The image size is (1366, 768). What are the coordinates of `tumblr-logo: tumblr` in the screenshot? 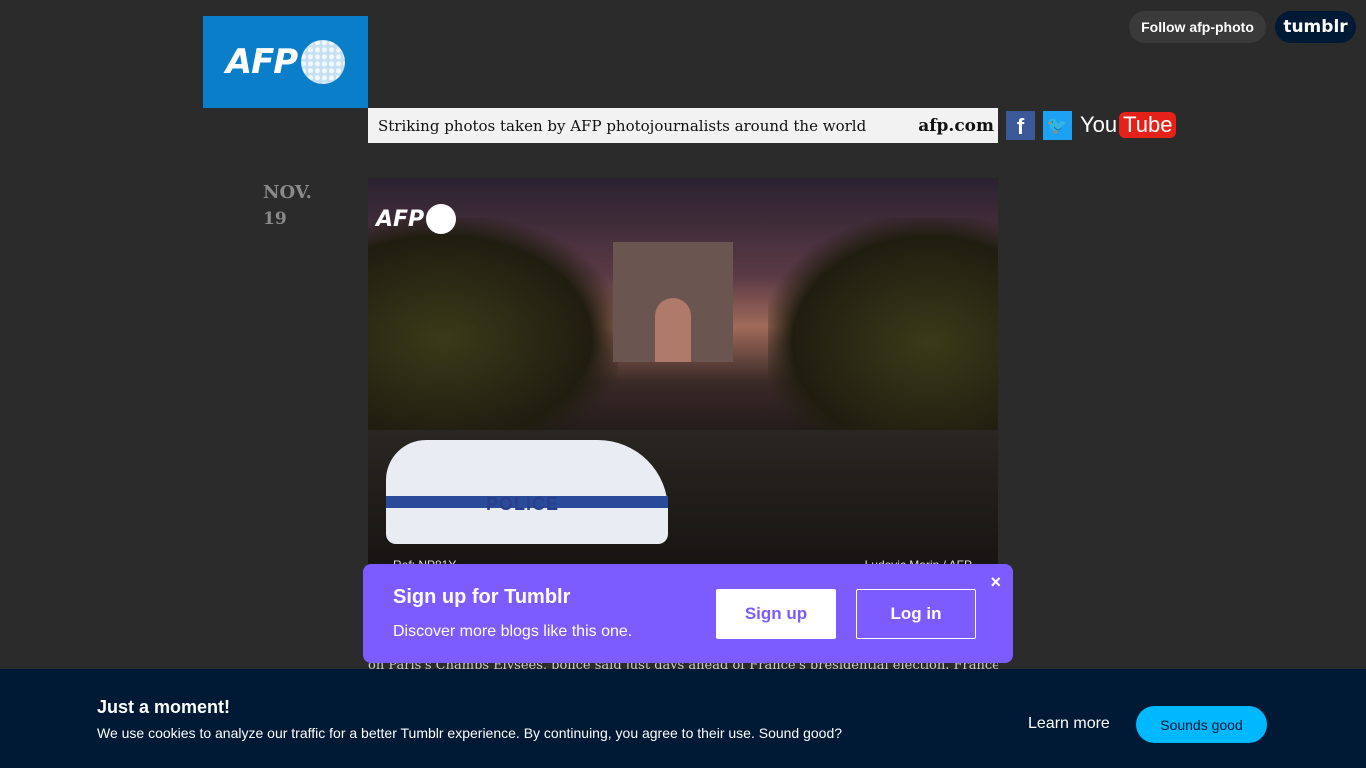 It's located at (1315, 27).